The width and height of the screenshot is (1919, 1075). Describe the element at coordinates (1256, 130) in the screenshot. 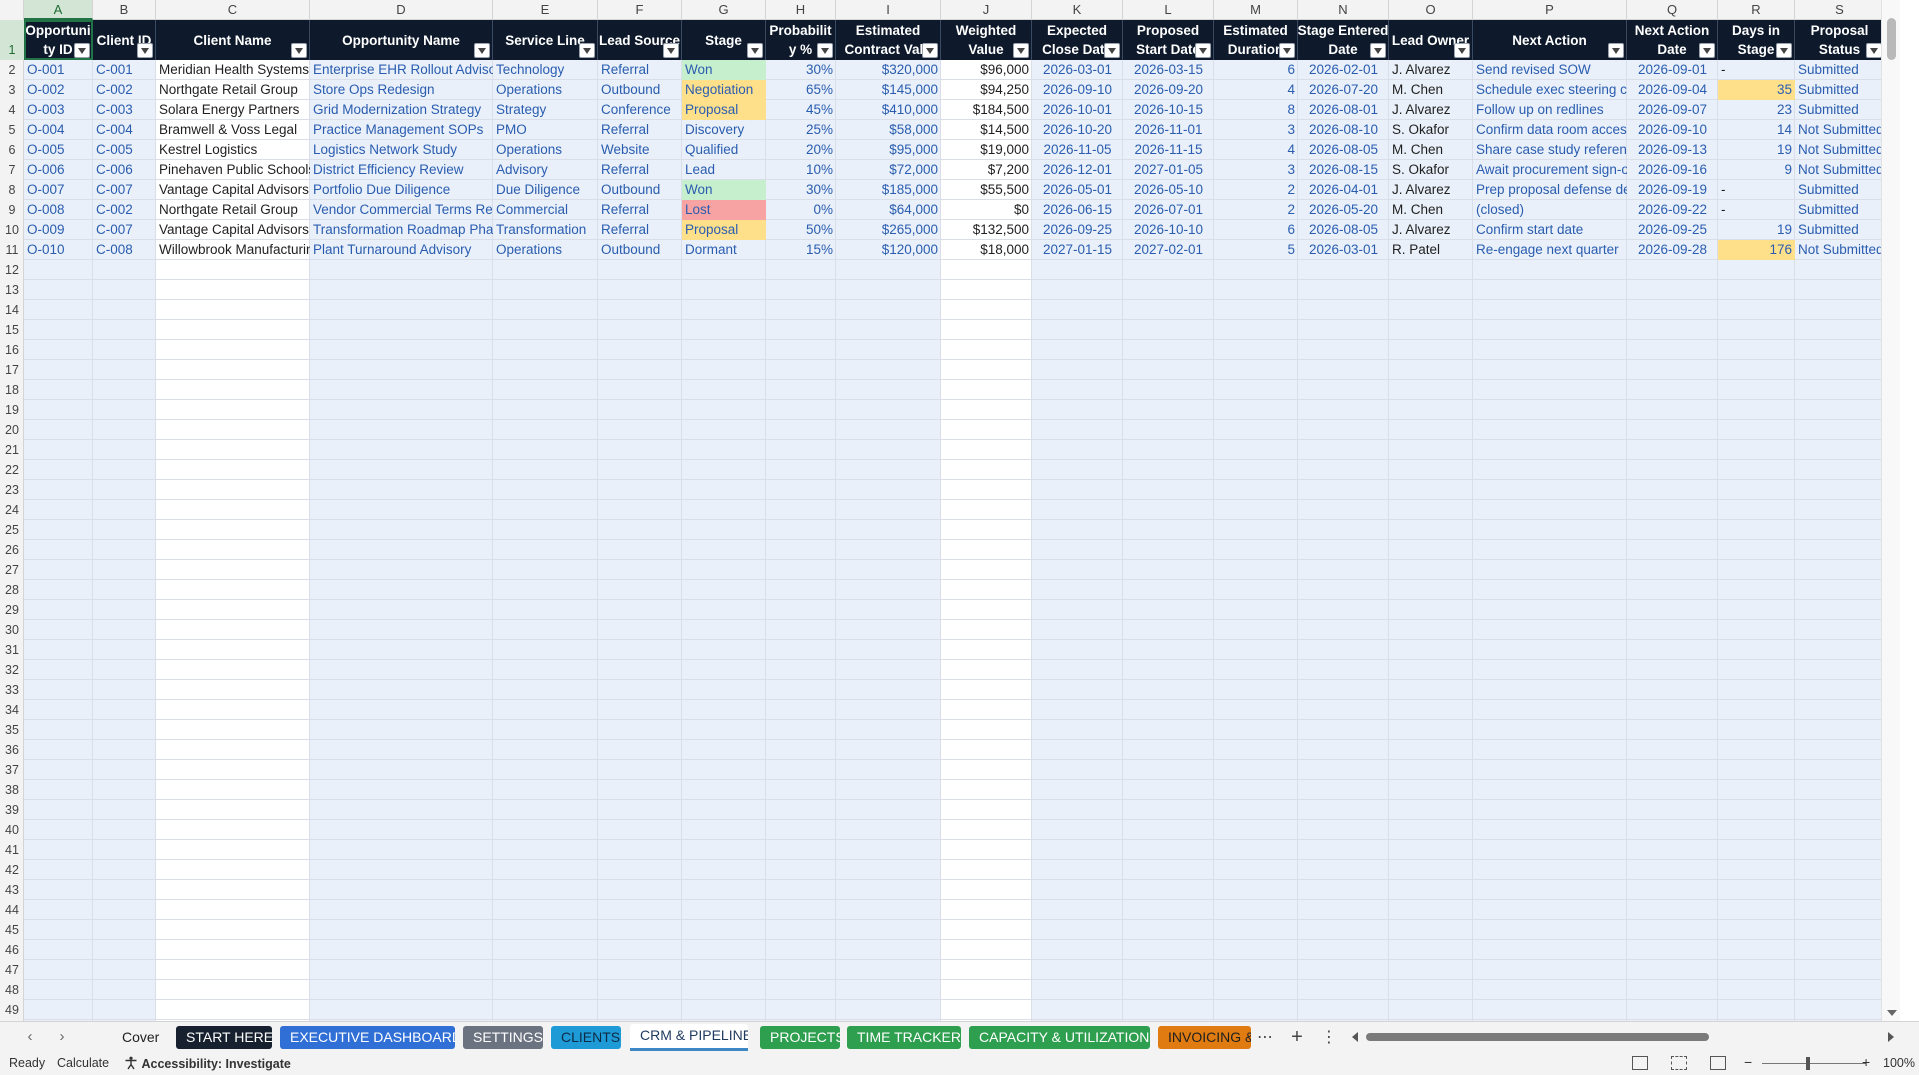

I see `cell-estimated-duration: 3` at that location.